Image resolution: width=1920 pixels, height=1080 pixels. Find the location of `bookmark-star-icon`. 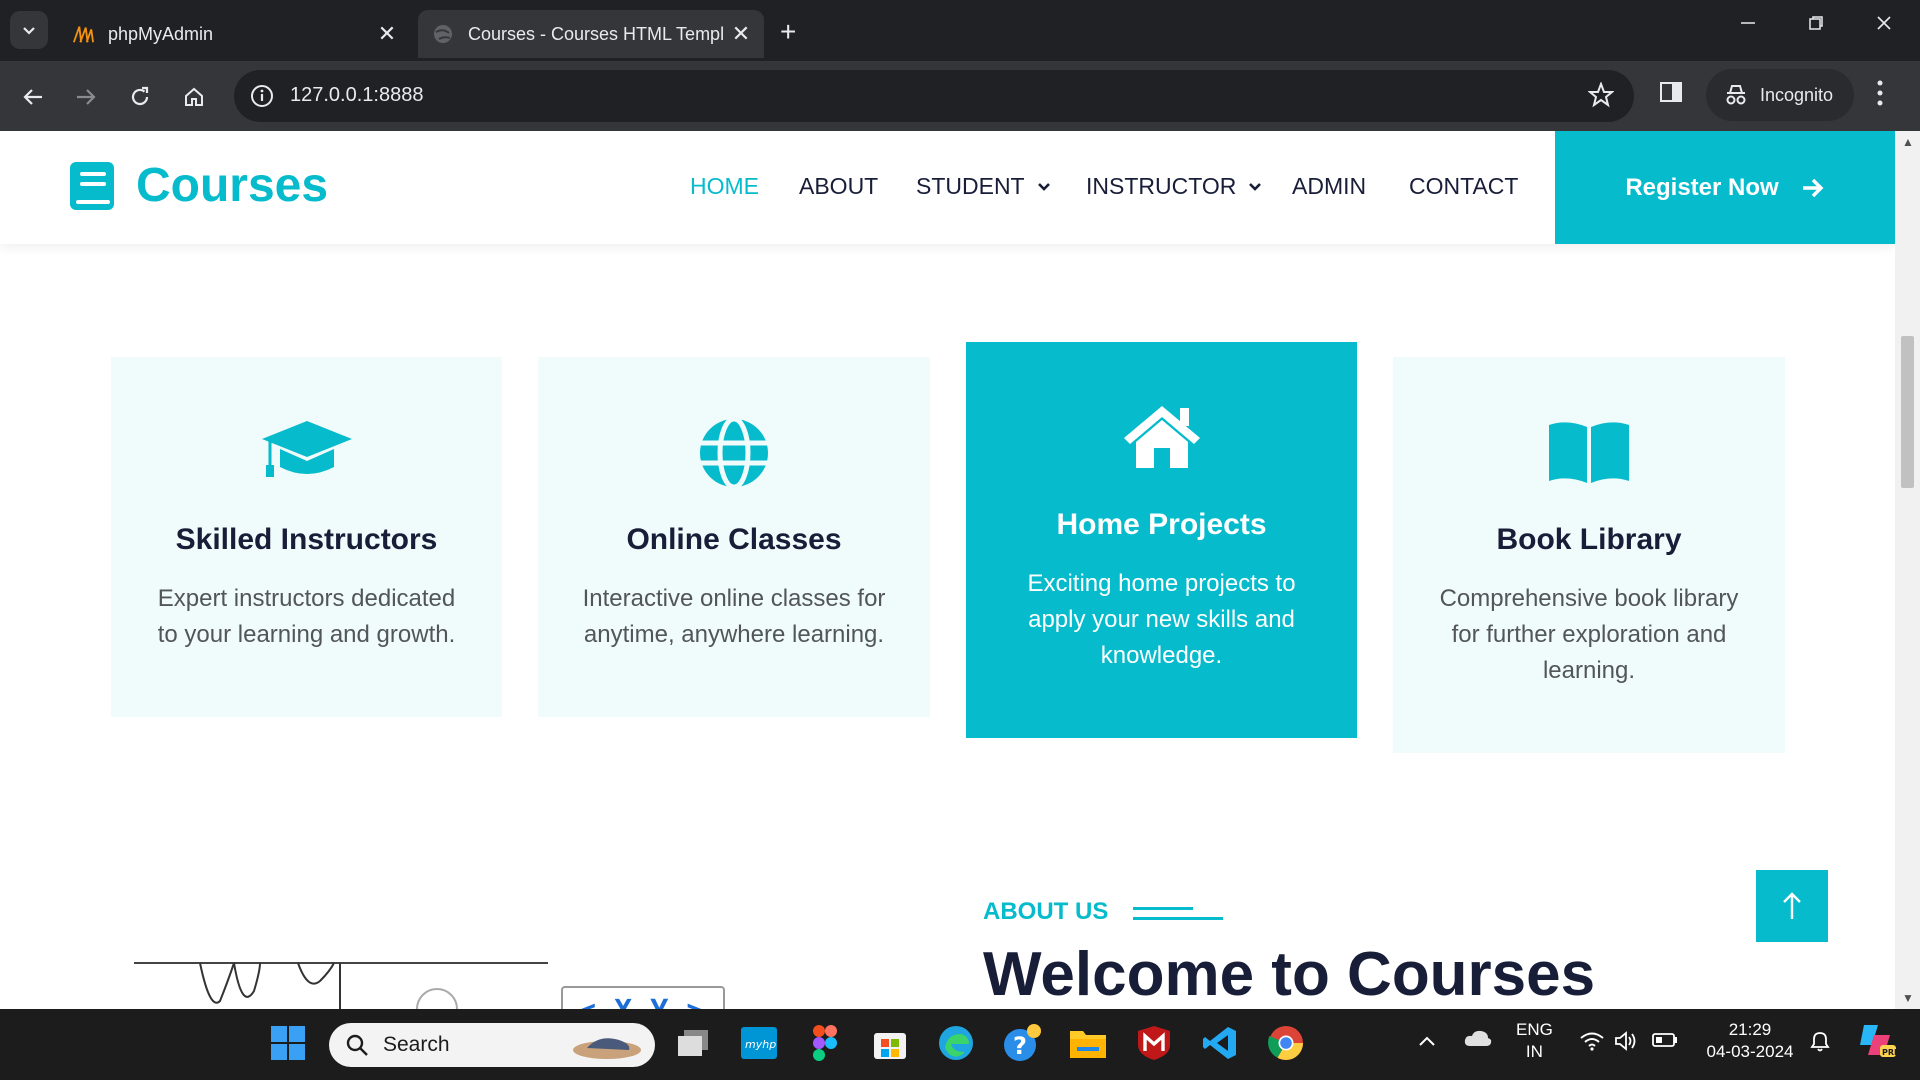

bookmark-star-icon is located at coordinates (1601, 97).